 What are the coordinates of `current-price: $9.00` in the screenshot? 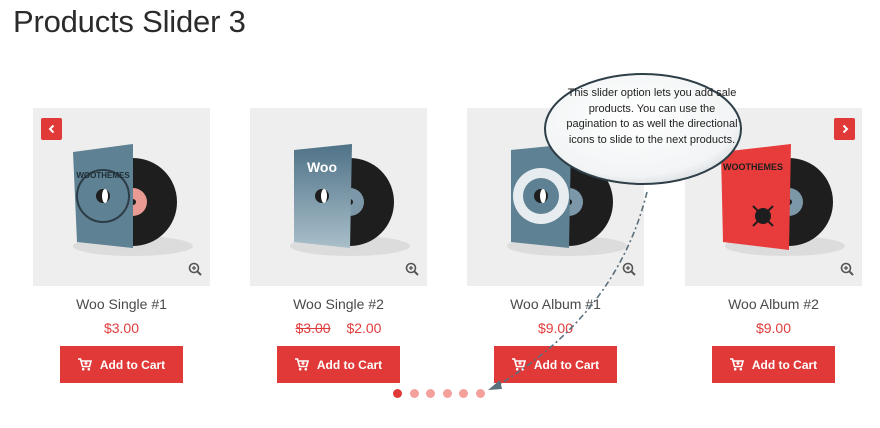 It's located at (773, 328).